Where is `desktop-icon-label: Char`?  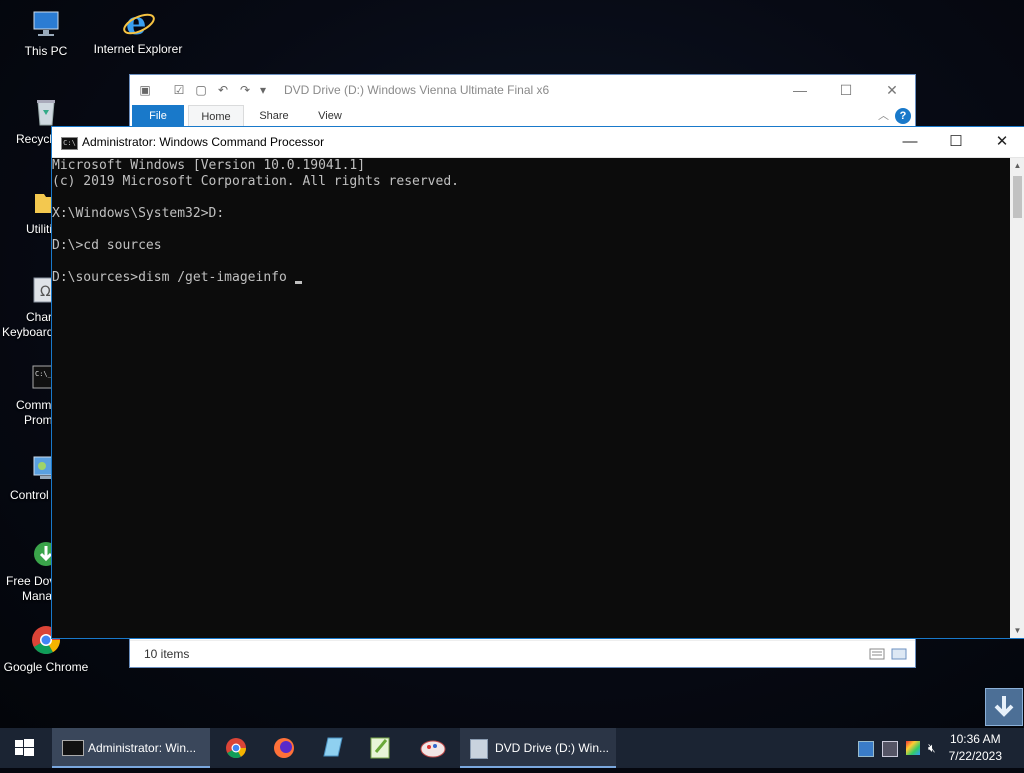 desktop-icon-label: Char is located at coordinates (39, 317).